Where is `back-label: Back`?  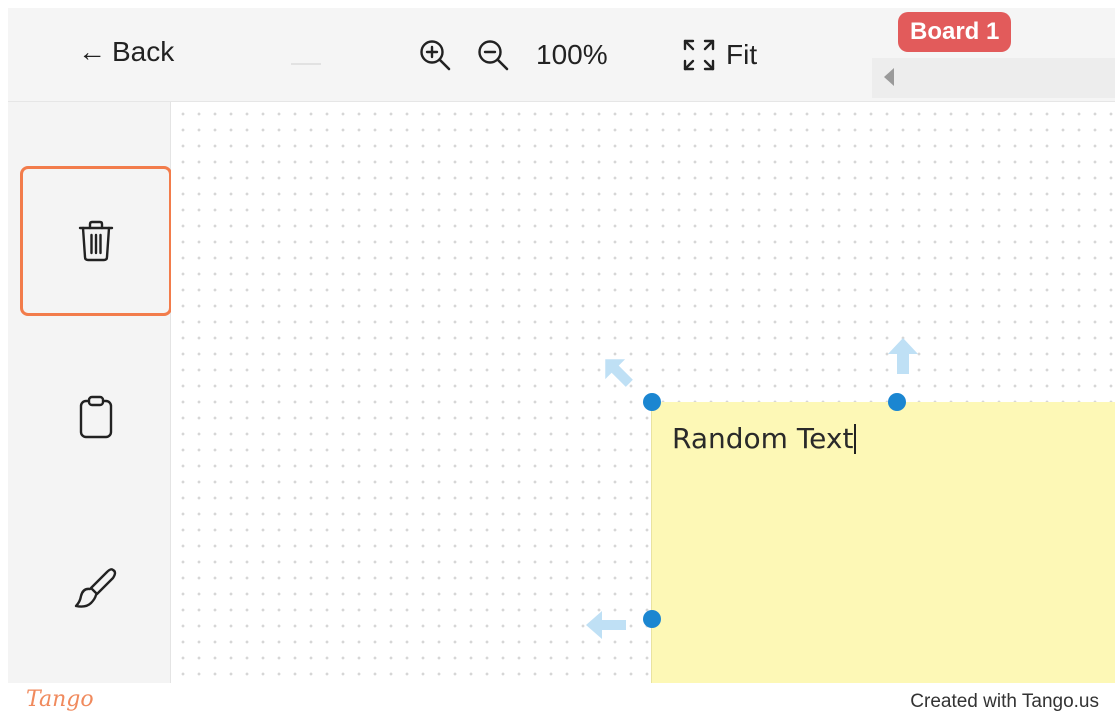
back-label: Back is located at coordinates (143, 51).